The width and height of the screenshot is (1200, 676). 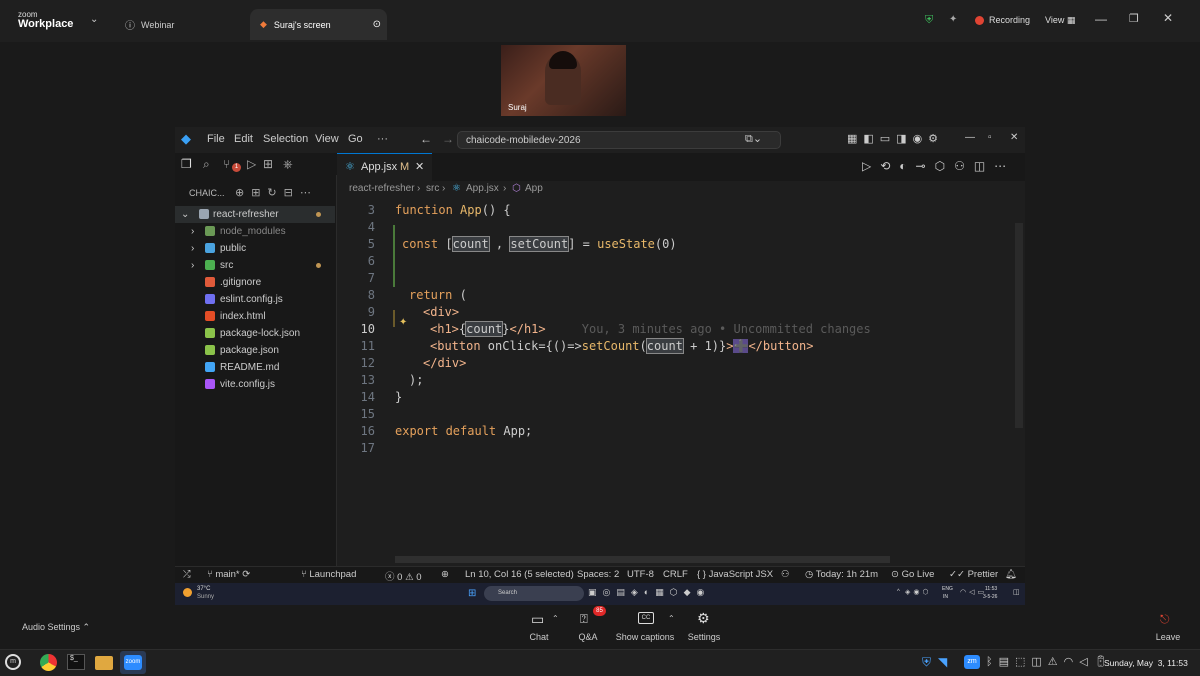 What do you see at coordinates (255, 299) in the screenshot?
I see `tree-item-eslint-config-js: eslint.config.js` at bounding box center [255, 299].